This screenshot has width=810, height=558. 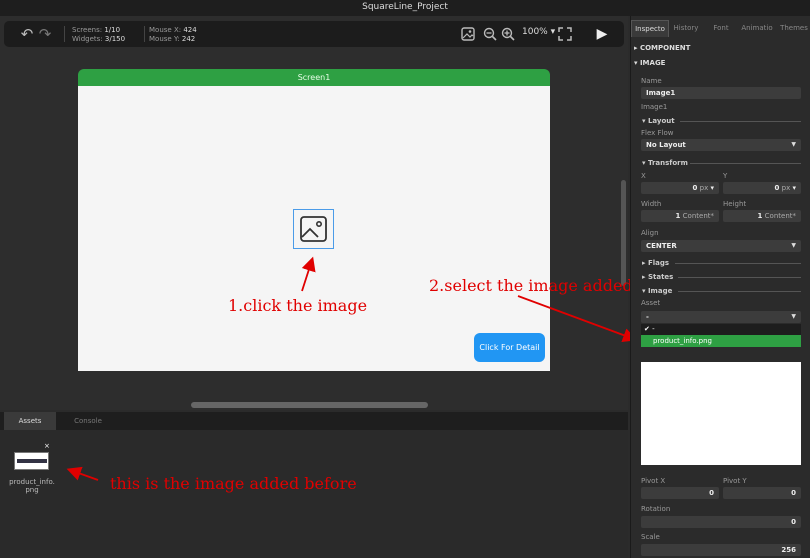 I want to click on tab-history: History, so click(x=686, y=28).